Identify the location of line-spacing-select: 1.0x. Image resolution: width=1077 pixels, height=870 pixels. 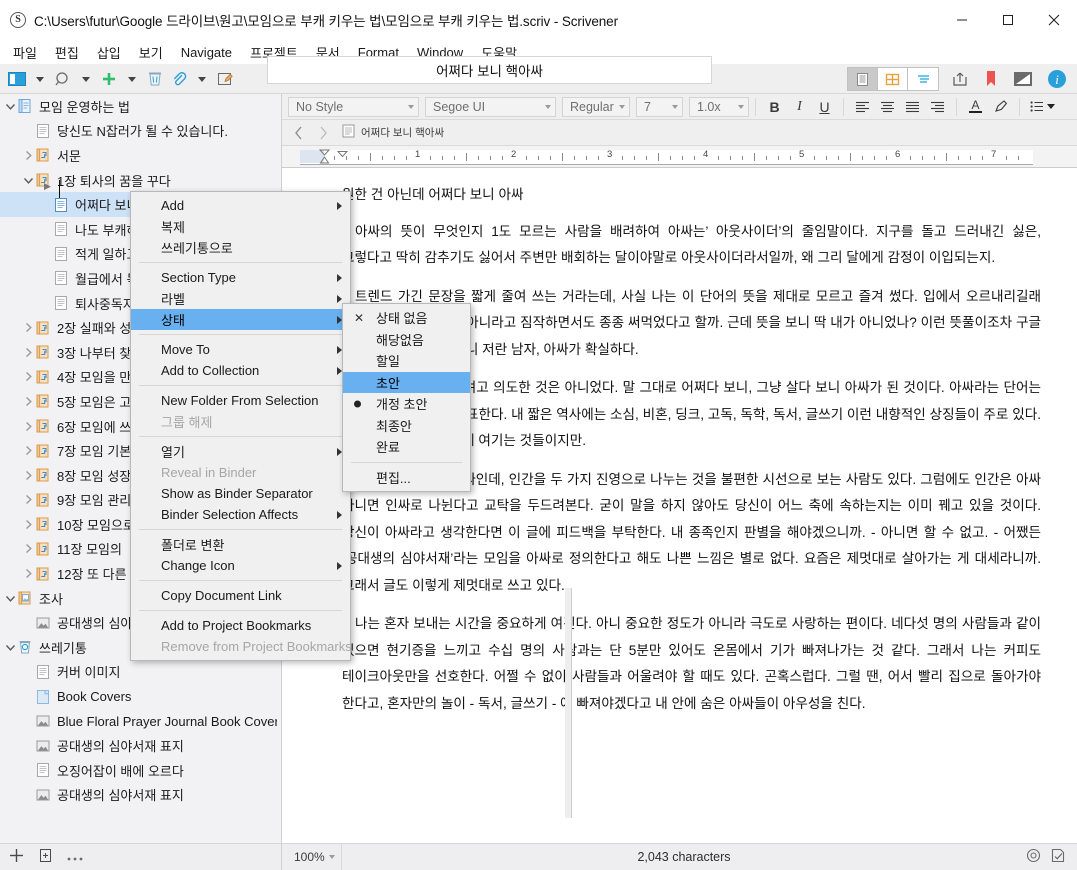
(719, 106).